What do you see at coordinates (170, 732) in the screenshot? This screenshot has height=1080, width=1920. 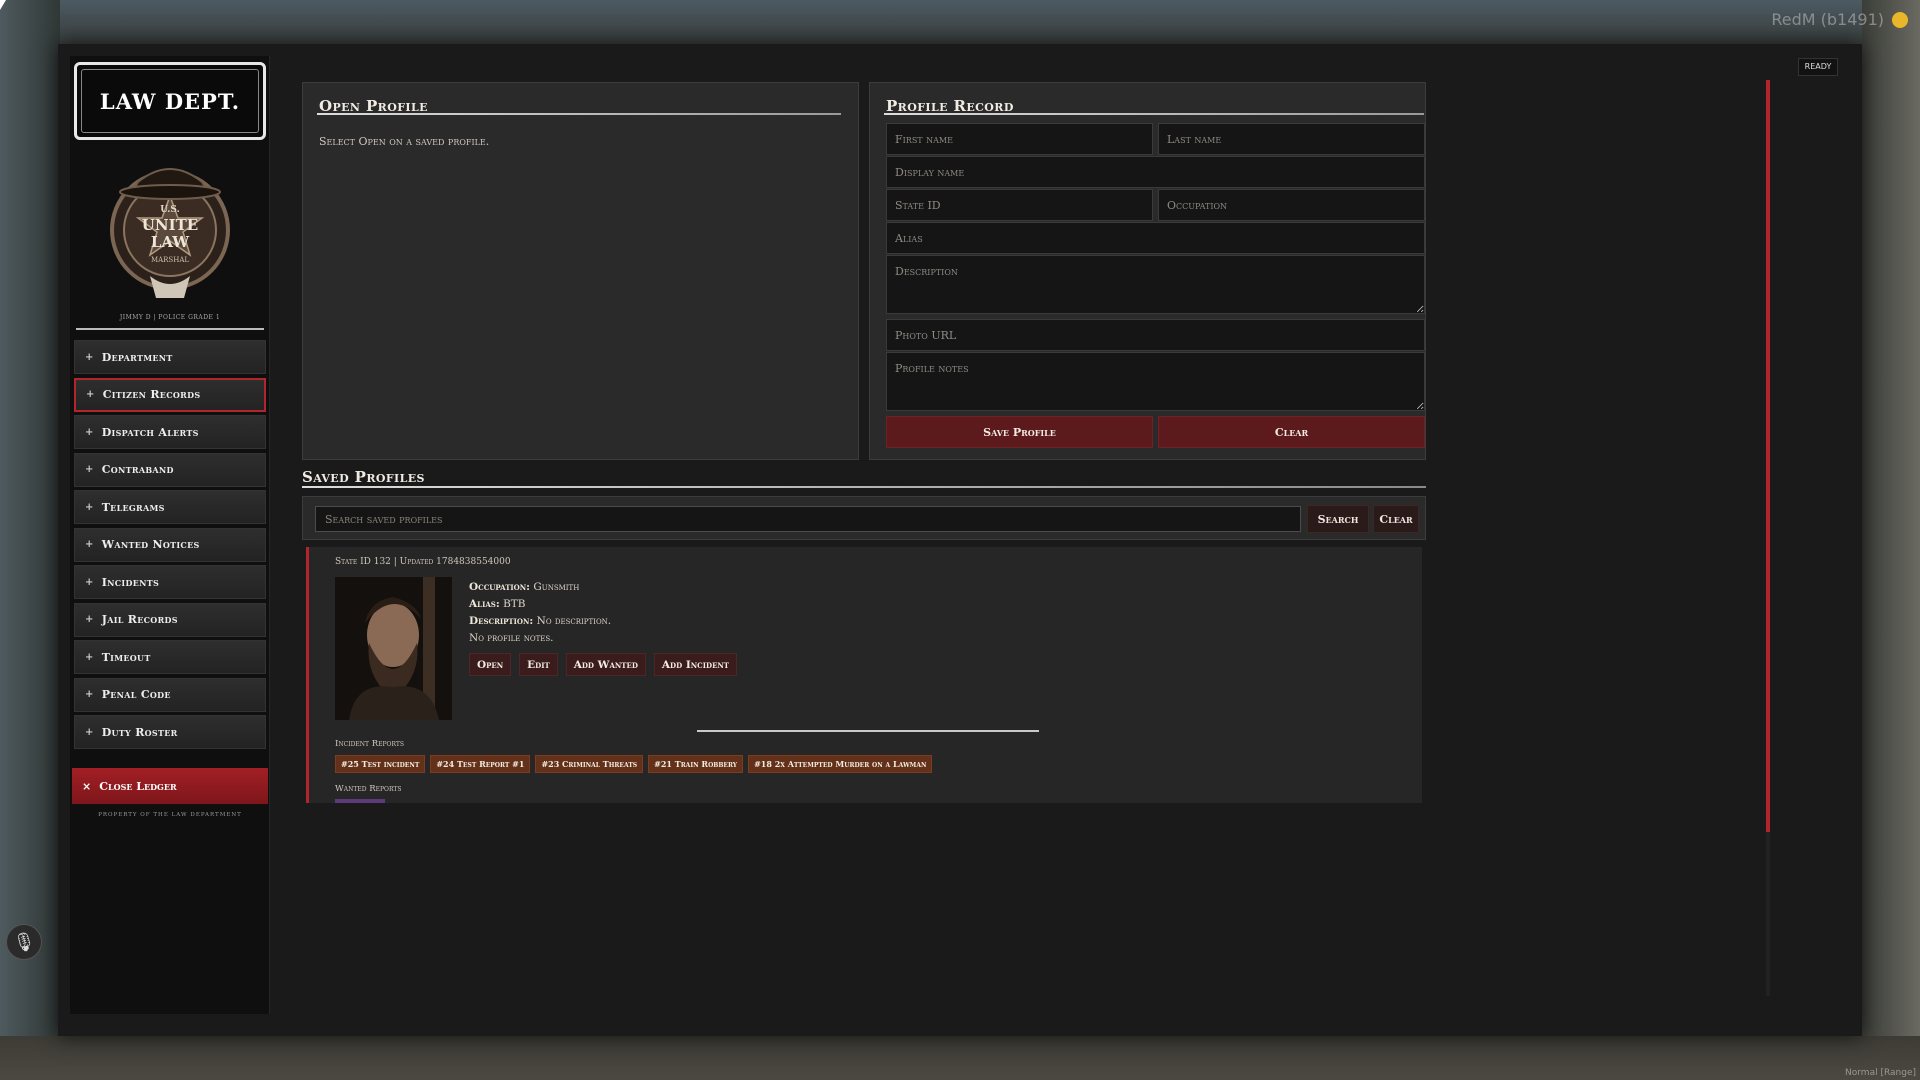 I see `sidebar-item-duty-roster: + Duty Roster` at bounding box center [170, 732].